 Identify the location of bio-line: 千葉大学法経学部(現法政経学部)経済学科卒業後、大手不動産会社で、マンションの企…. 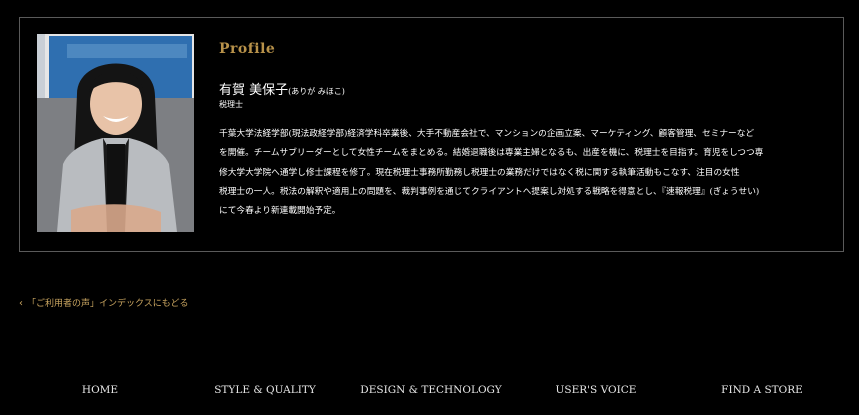
(487, 134).